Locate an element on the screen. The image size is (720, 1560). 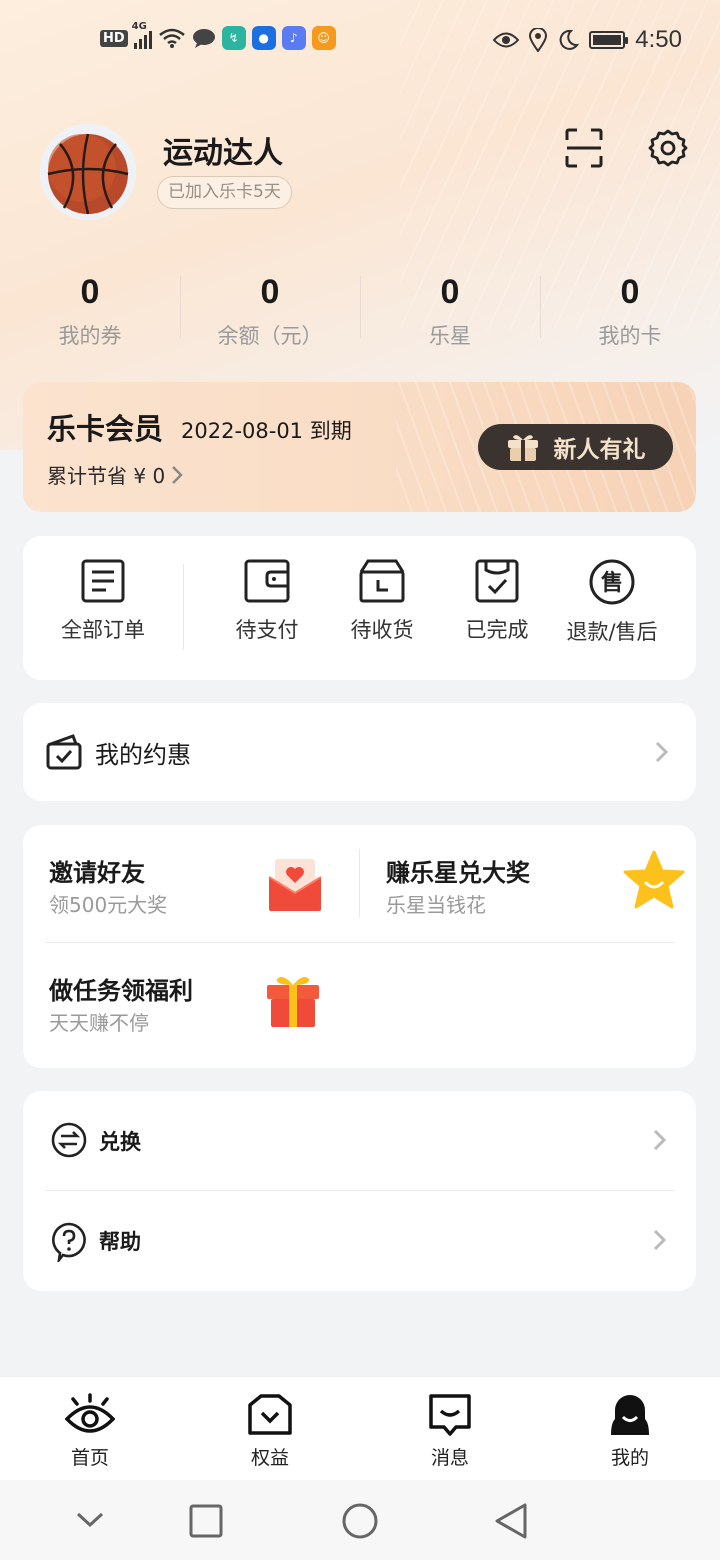
chevron-down-icon is located at coordinates (90, 1520).